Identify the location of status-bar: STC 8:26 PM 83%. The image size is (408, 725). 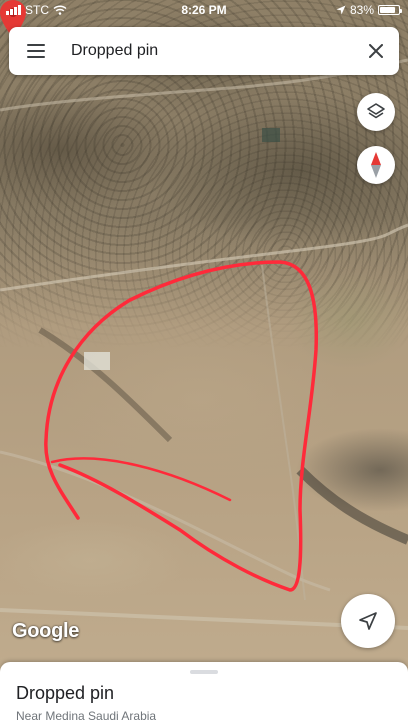
(204, 10).